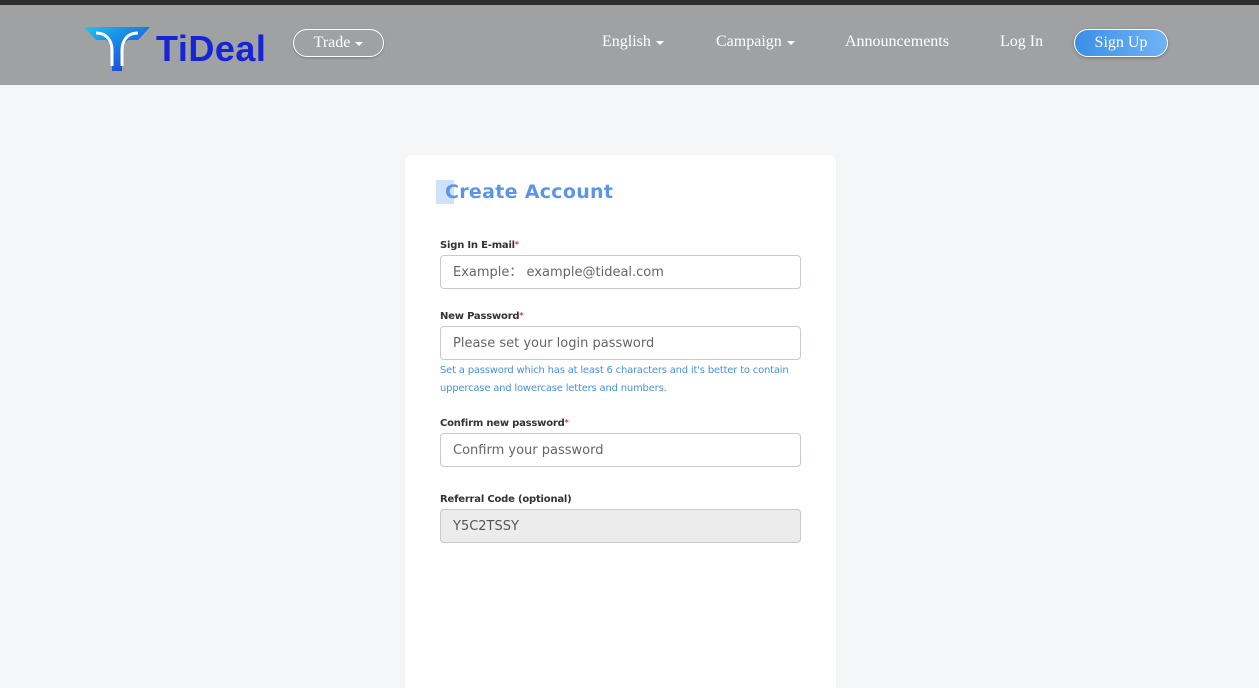 The image size is (1259, 688). I want to click on referral-code-field, so click(620, 526).